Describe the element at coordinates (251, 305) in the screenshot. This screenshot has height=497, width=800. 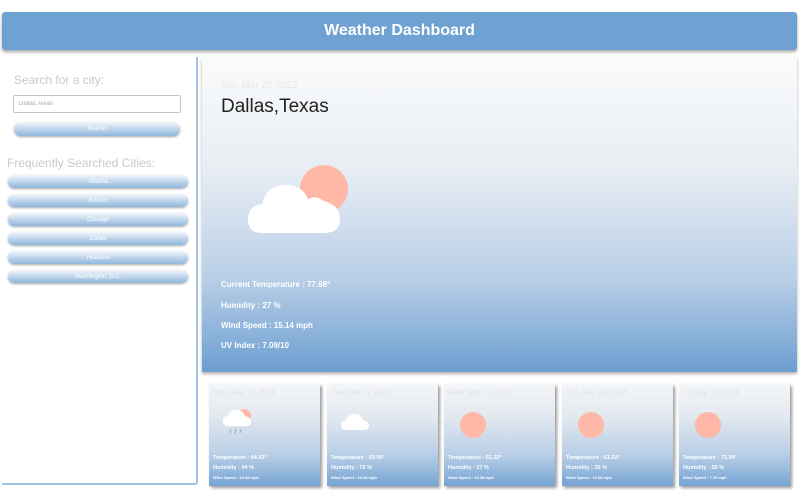
I see `current-humidity: Humidity : 27 %` at that location.